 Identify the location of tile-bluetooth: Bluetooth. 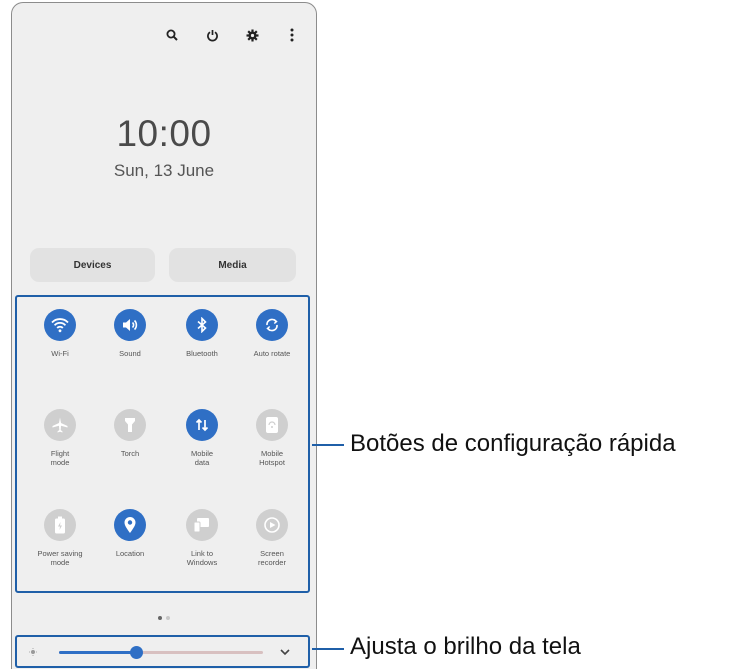
(202, 333).